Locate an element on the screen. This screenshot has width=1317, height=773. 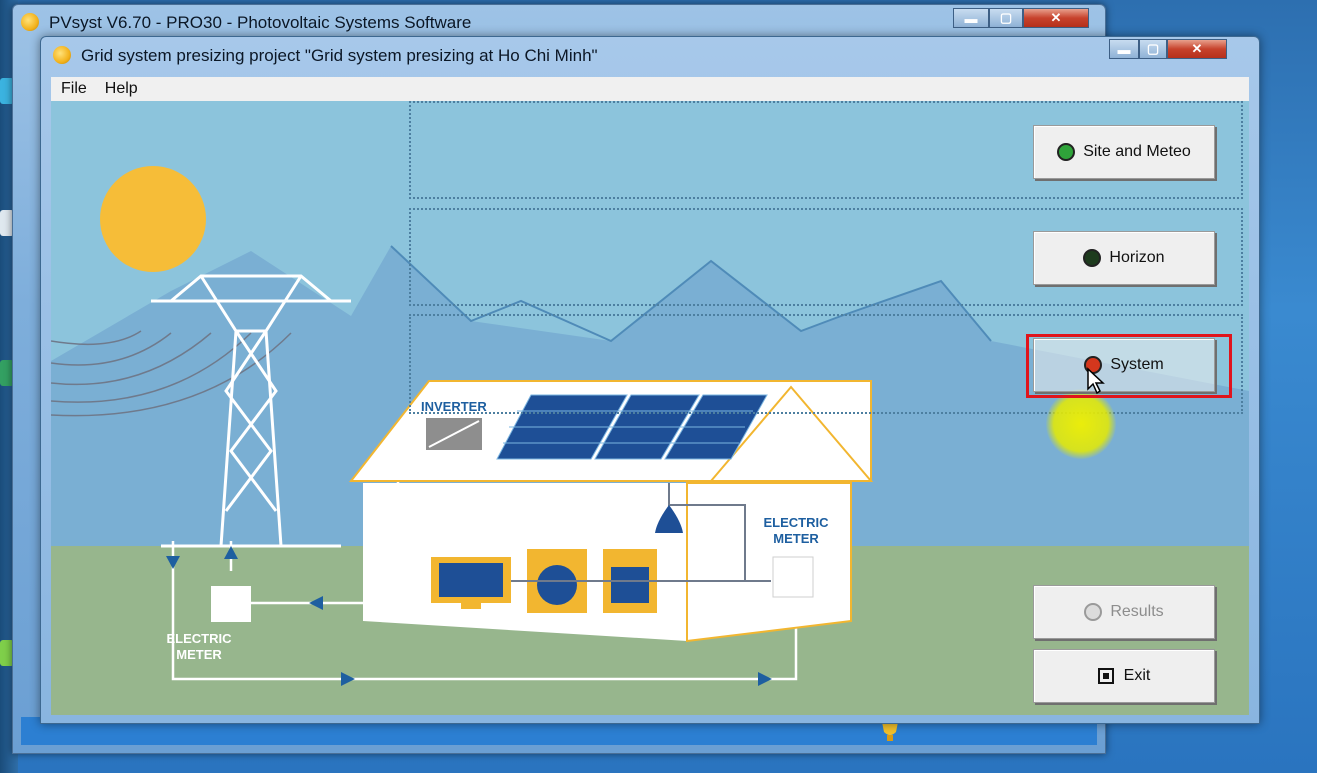
pvsyst-project-icon is located at coordinates (62, 55).